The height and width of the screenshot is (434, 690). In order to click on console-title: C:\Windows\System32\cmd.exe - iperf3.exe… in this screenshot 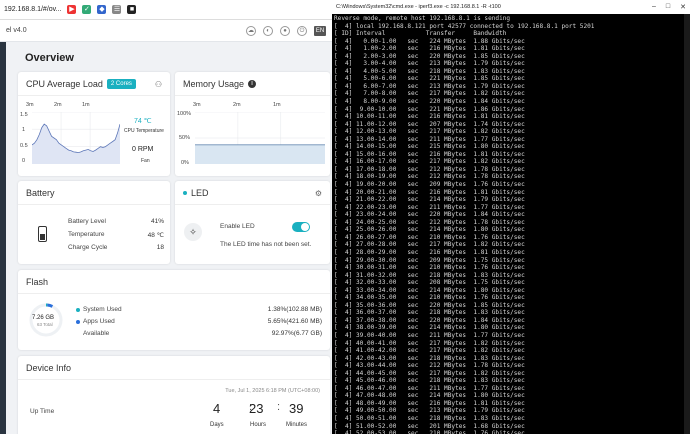, I will do `click(418, 7)`.